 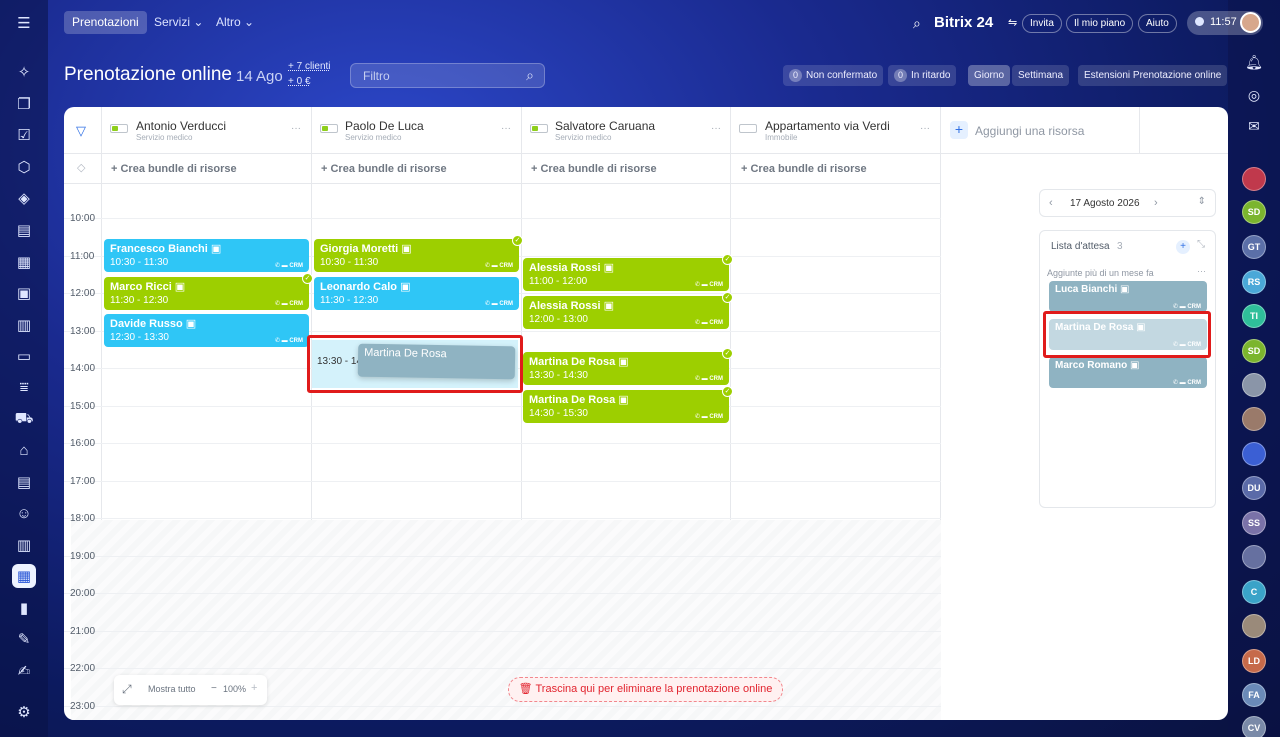 I want to click on drive-icon: ▭, so click(x=24, y=356).